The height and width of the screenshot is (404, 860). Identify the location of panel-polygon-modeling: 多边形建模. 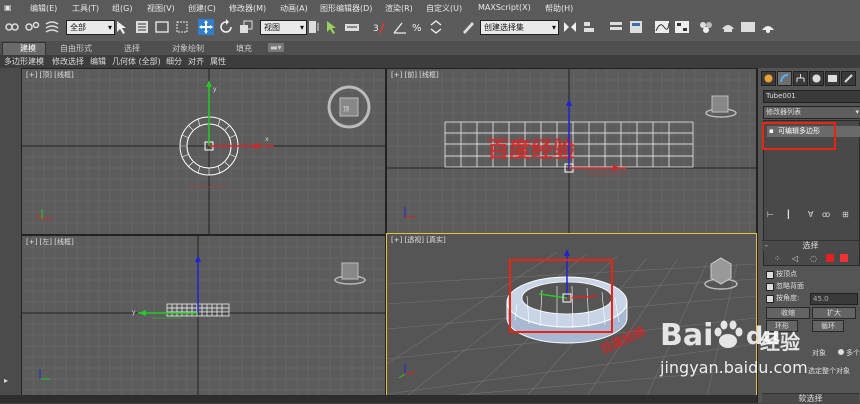
(24, 61).